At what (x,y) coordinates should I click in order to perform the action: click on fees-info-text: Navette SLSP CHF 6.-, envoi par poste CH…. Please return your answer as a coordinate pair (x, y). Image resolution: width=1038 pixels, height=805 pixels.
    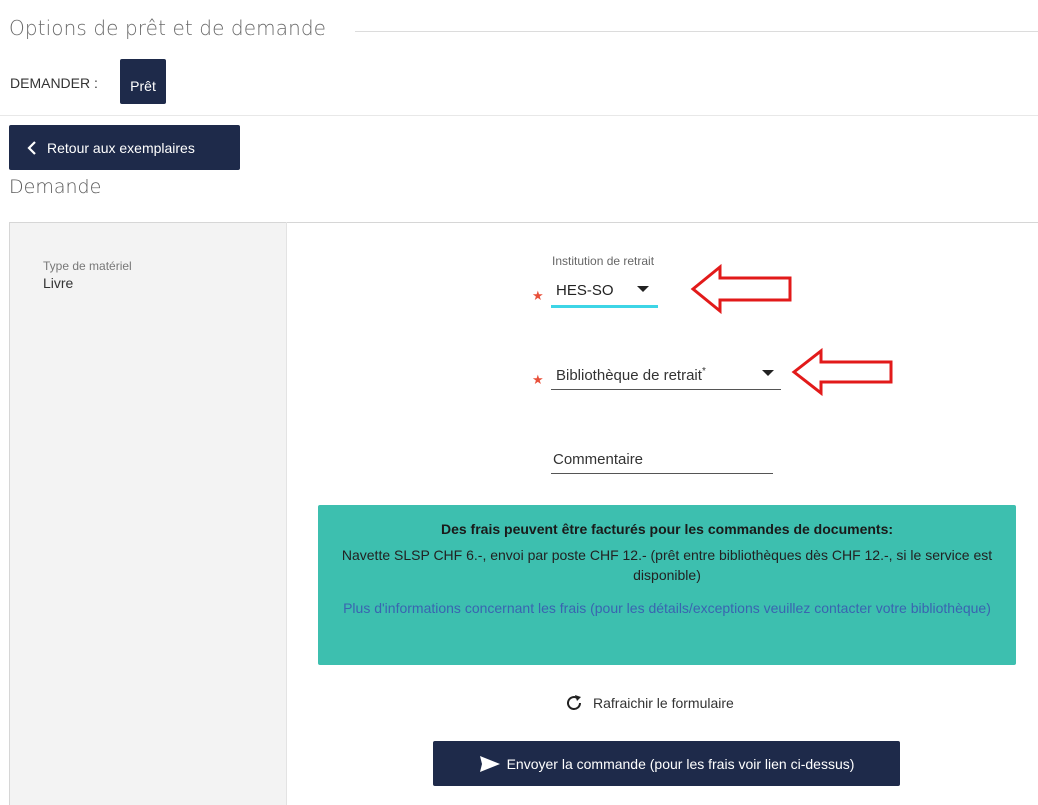
    Looking at the image, I should click on (667, 565).